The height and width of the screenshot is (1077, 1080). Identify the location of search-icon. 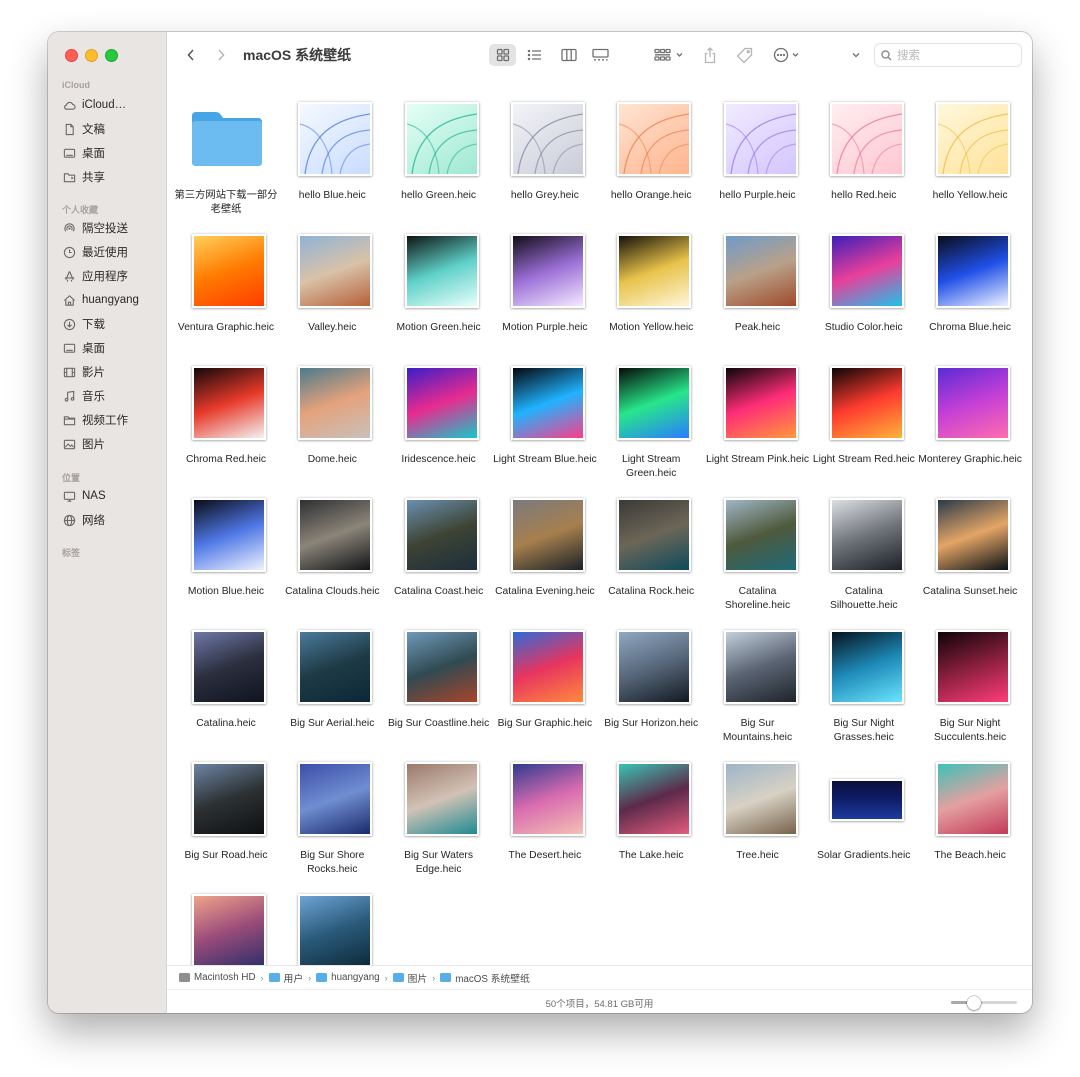
(886, 54).